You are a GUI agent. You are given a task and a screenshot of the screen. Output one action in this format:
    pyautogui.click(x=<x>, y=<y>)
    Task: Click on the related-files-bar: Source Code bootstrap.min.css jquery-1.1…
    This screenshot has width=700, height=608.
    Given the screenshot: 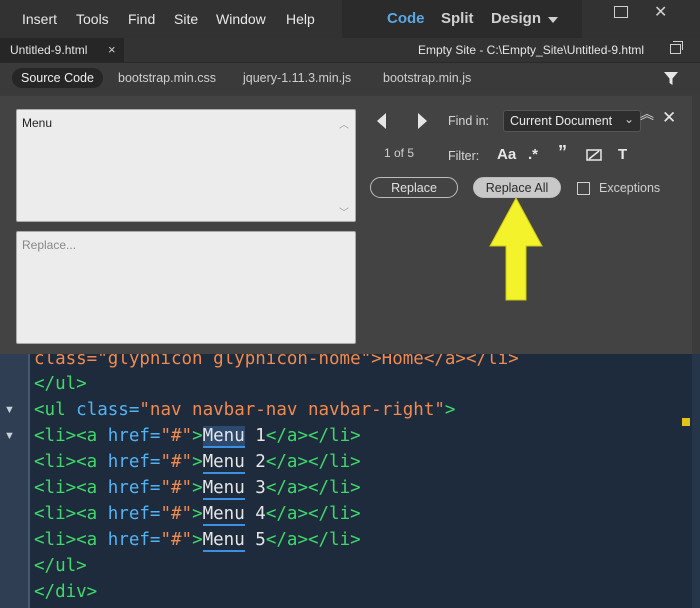 What is the action you would take?
    pyautogui.click(x=350, y=79)
    